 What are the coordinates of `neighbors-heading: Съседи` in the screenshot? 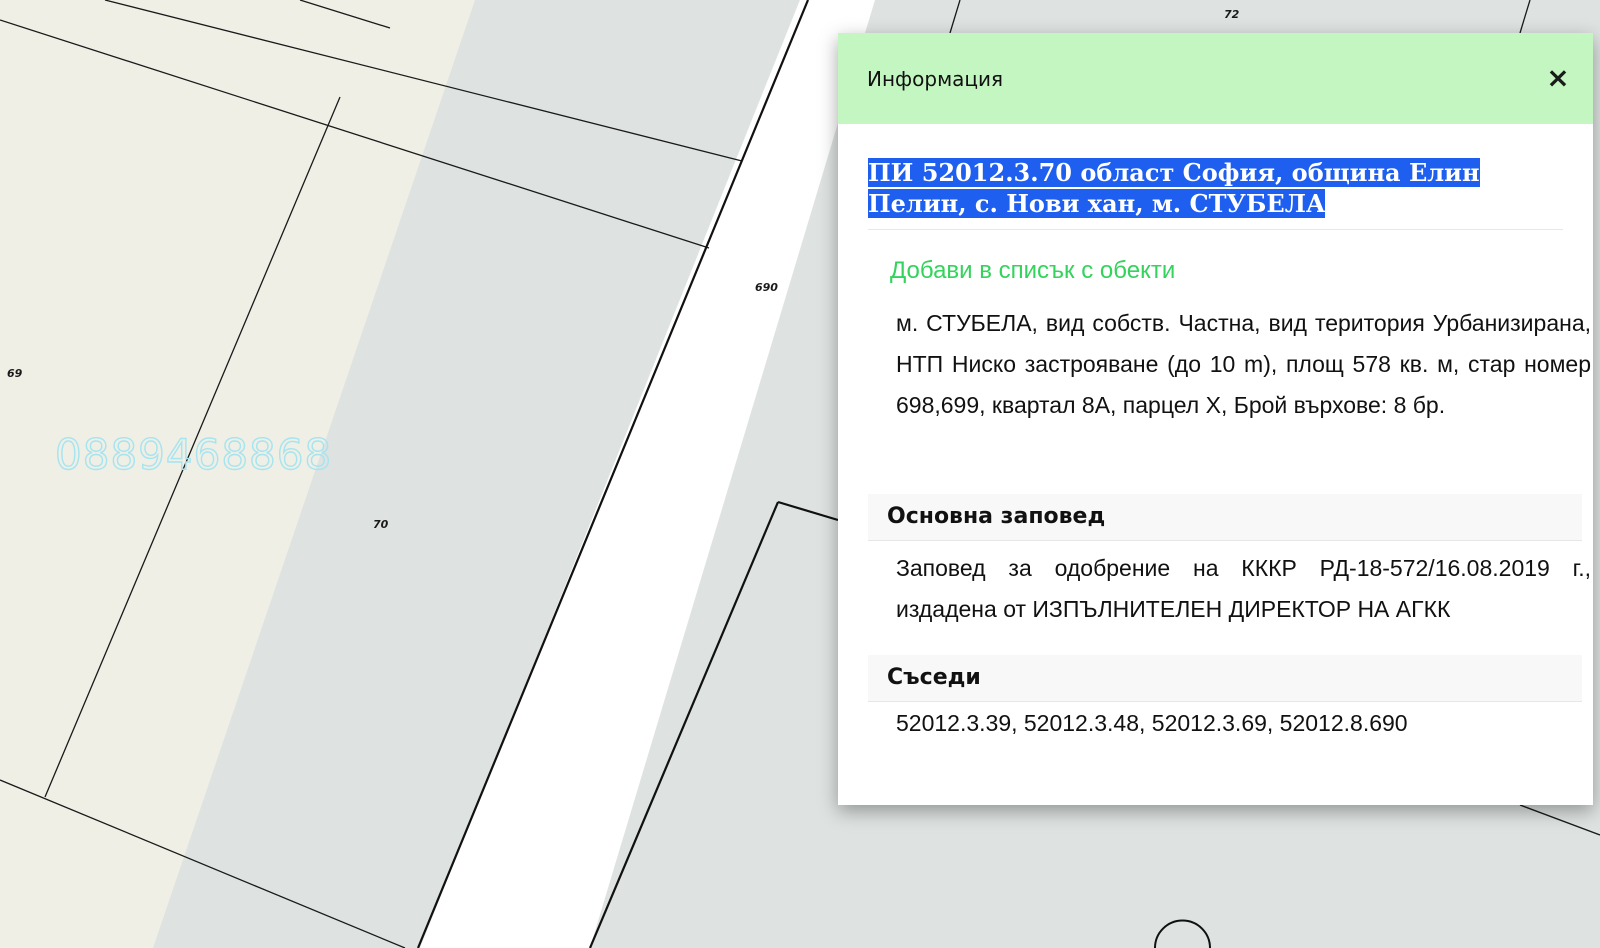 It's located at (1225, 678).